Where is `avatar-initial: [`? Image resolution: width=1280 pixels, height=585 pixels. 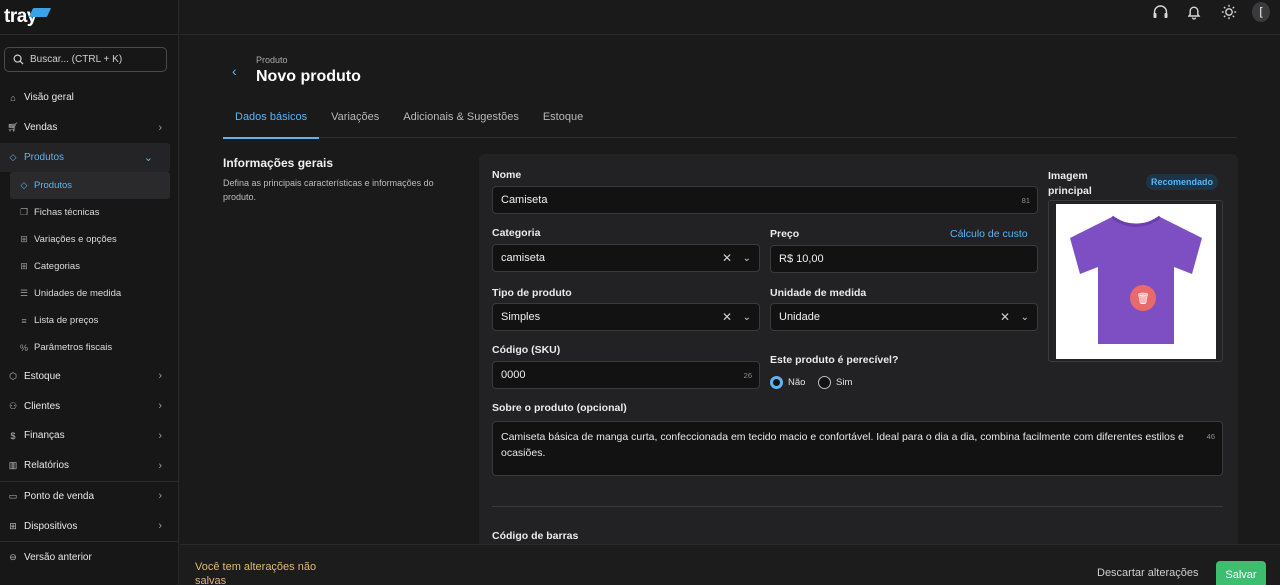 avatar-initial: [ is located at coordinates (1261, 12).